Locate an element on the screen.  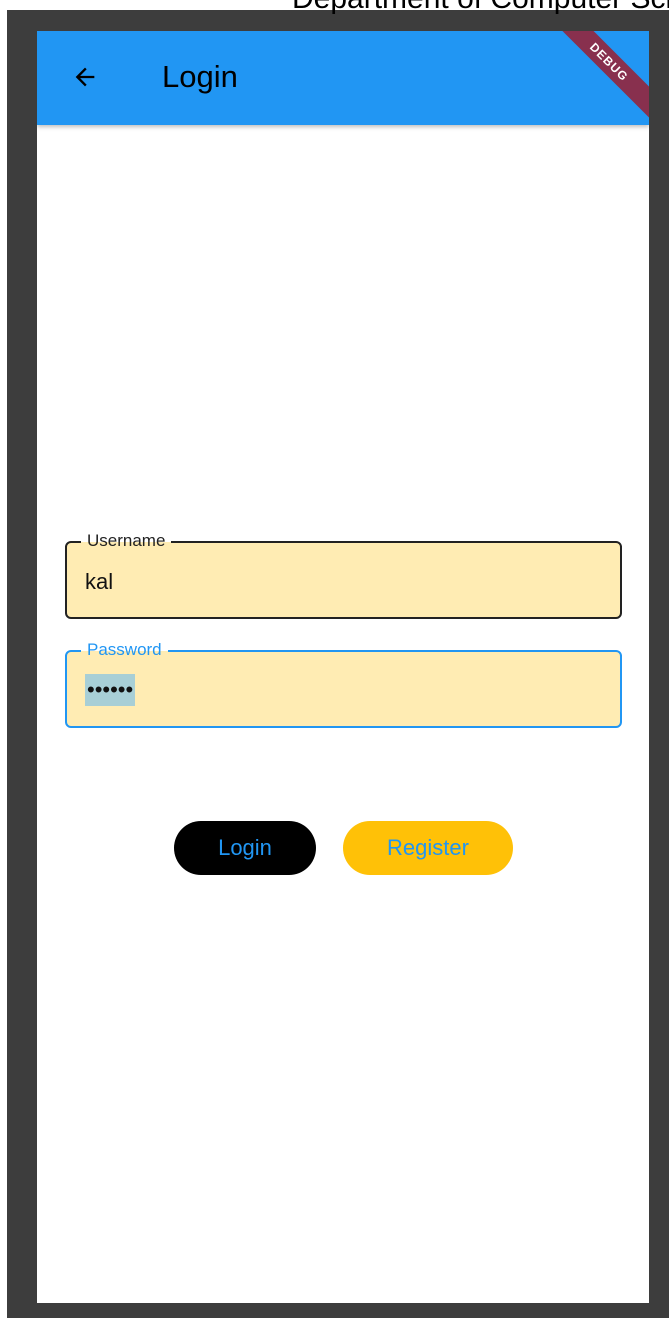
arrow-back-icon is located at coordinates (85, 79).